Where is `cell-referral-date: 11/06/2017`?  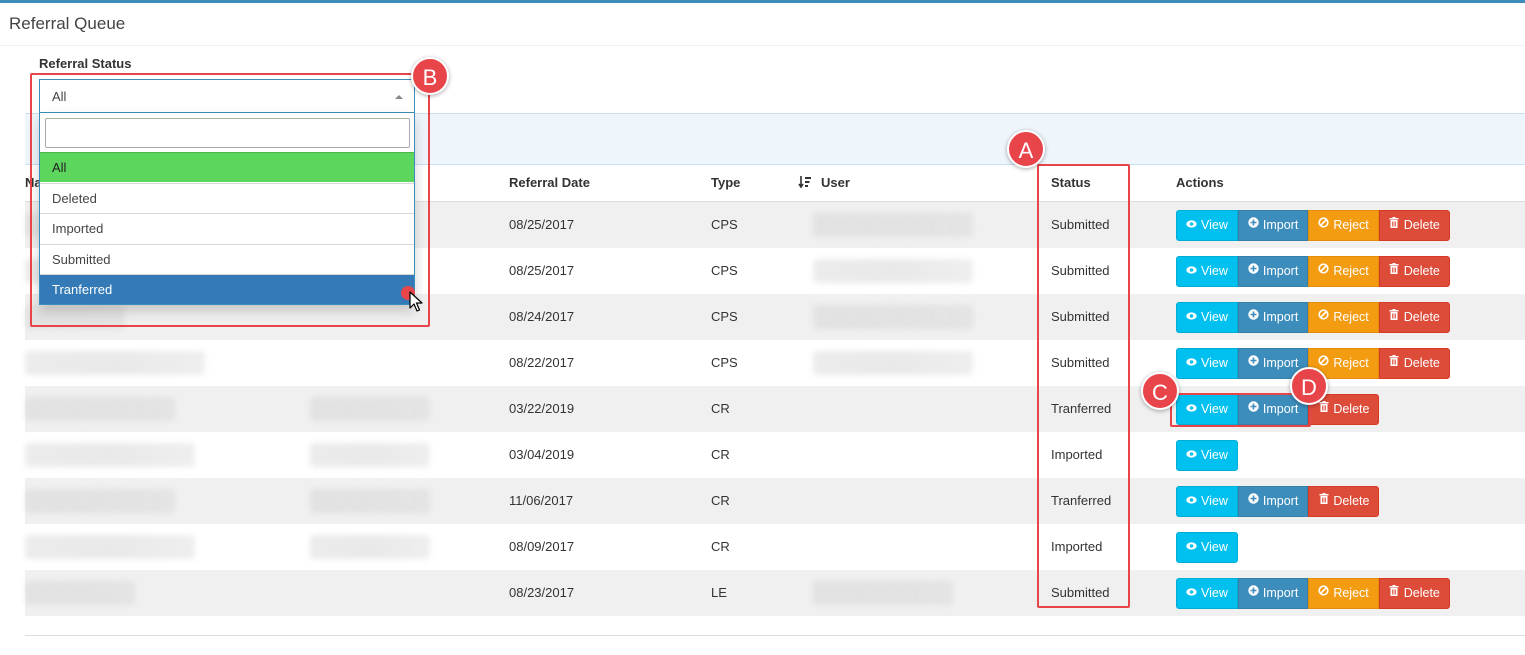 cell-referral-date: 11/06/2017 is located at coordinates (541, 500).